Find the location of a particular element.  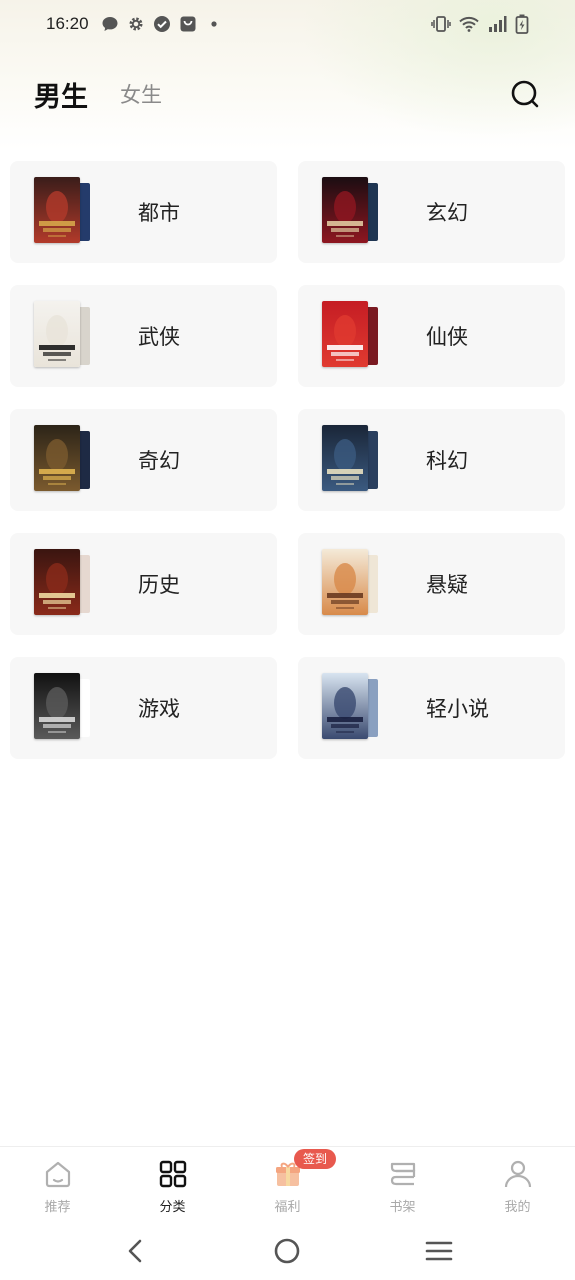

category-label: 历史 is located at coordinates (159, 585).